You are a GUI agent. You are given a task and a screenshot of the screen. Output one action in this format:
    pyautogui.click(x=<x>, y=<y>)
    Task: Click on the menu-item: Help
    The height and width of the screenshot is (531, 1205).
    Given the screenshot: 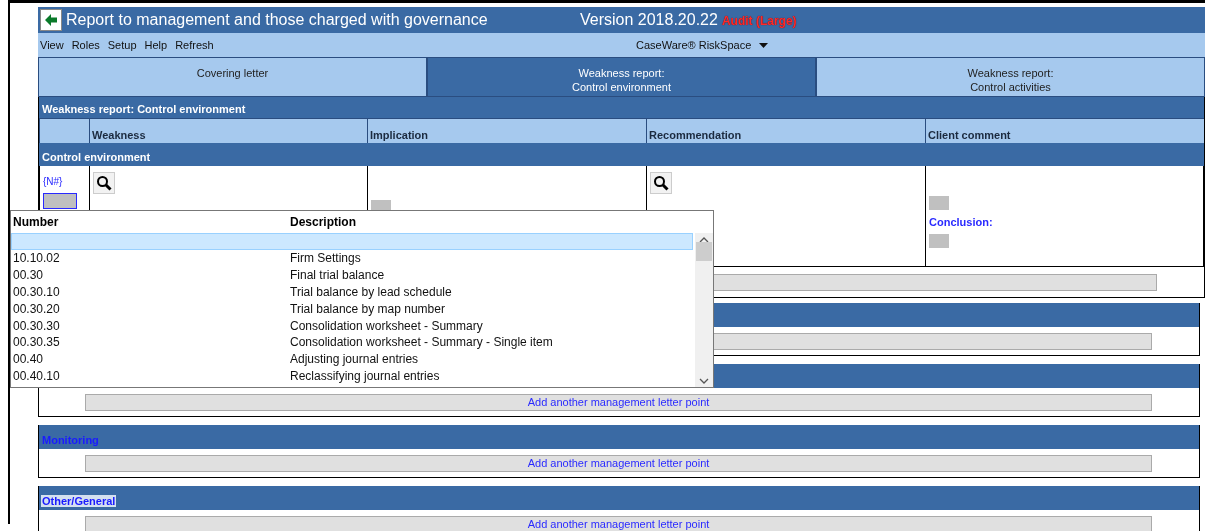 What is the action you would take?
    pyautogui.click(x=156, y=45)
    